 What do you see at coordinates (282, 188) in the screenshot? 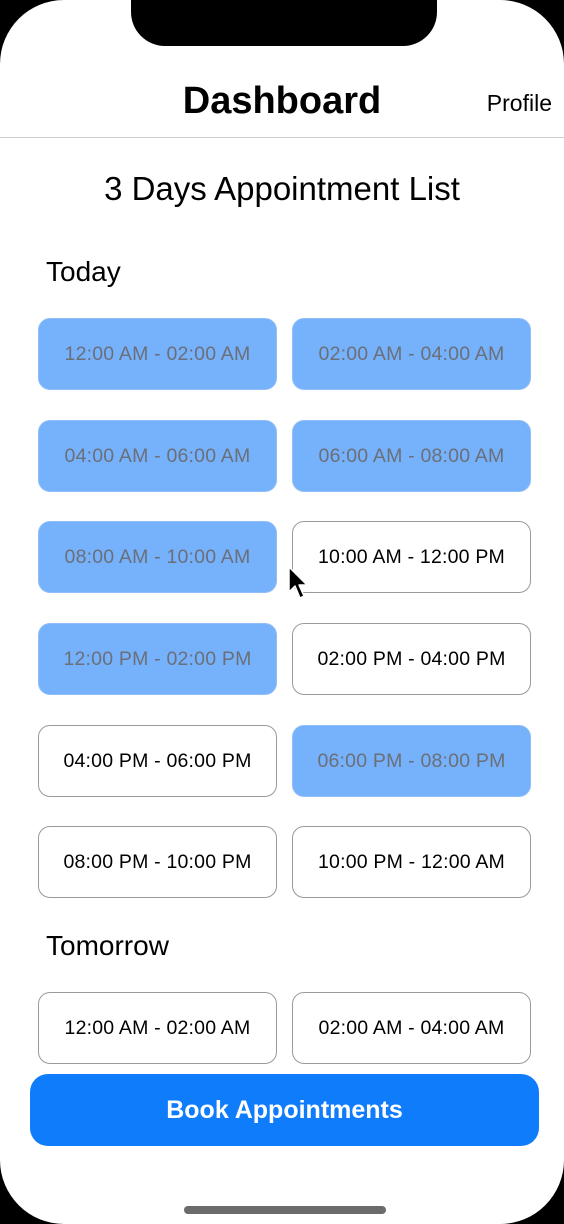
I see `appointment-list-title: 3 Days Appointment List` at bounding box center [282, 188].